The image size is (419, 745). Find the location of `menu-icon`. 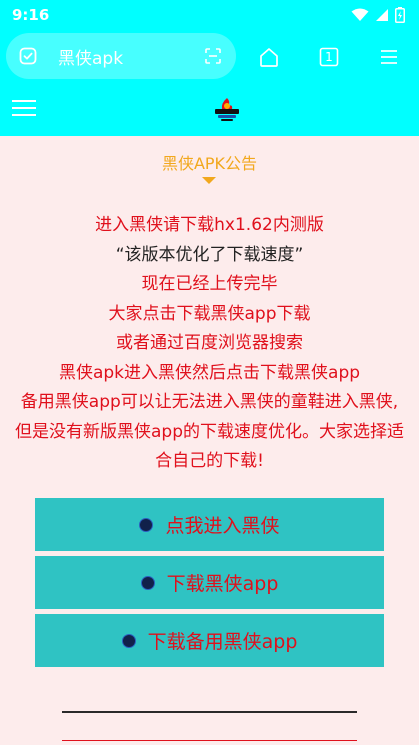

menu-icon is located at coordinates (389, 57).